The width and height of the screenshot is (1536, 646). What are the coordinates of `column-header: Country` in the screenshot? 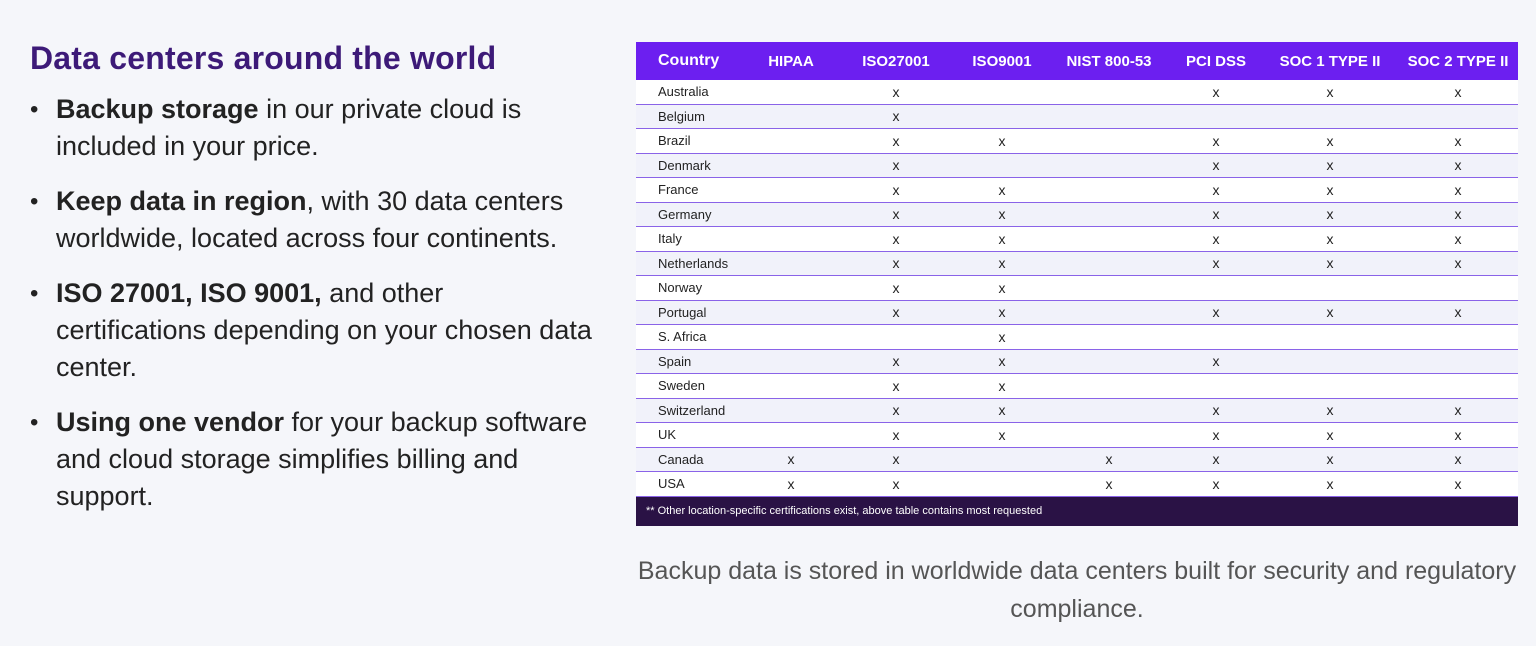 It's located at (691, 61).